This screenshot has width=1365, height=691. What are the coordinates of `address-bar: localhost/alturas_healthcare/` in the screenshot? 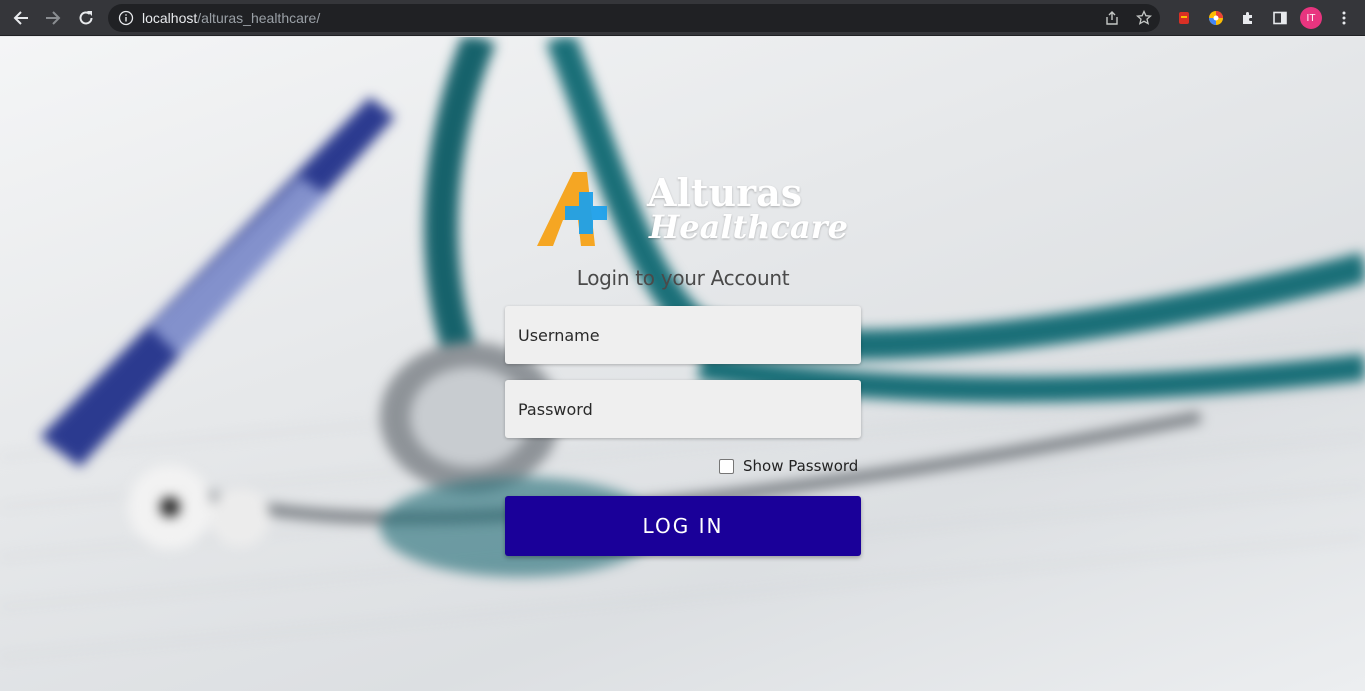 It's located at (634, 18).